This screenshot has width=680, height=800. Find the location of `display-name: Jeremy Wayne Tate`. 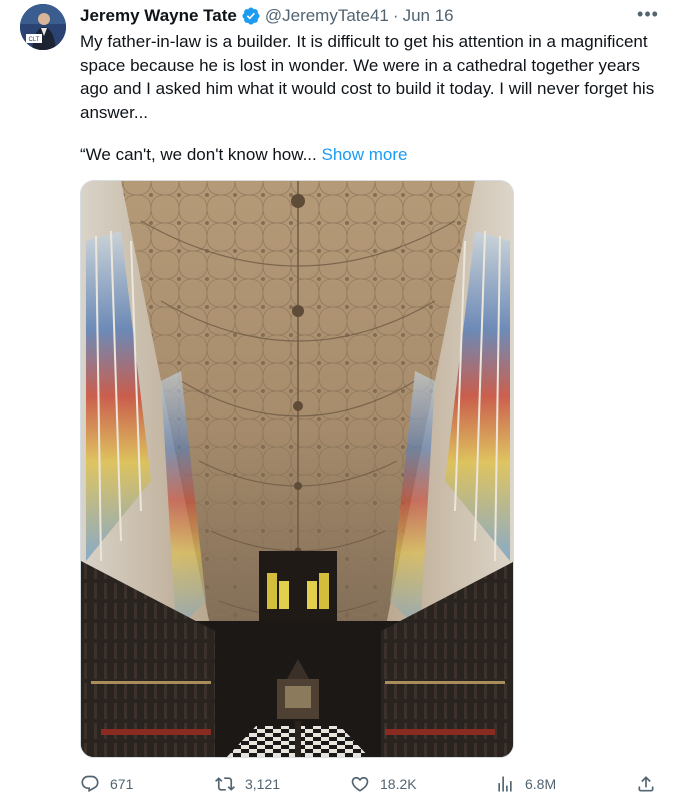

display-name: Jeremy Wayne Tate is located at coordinates (158, 16).